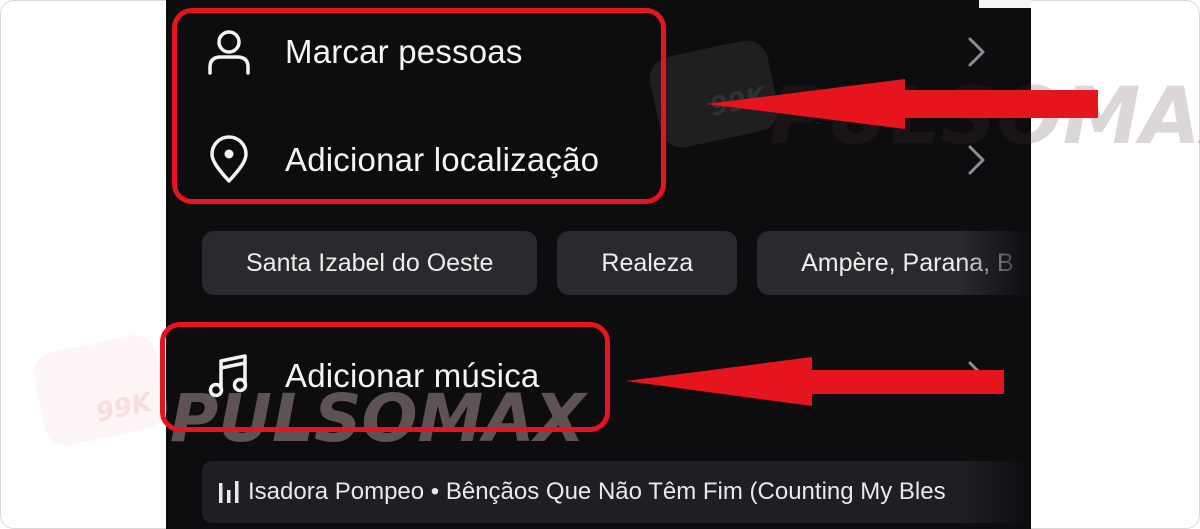  Describe the element at coordinates (598, 376) in the screenshot. I see `add-music-row: Adicionar música` at that location.